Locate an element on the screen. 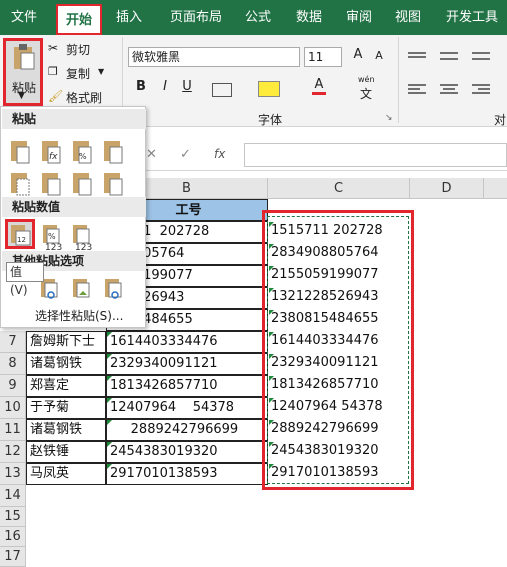 Image resolution: width=507 pixels, height=567 pixels. cell-a9: 郑喜定 is located at coordinates (66, 386).